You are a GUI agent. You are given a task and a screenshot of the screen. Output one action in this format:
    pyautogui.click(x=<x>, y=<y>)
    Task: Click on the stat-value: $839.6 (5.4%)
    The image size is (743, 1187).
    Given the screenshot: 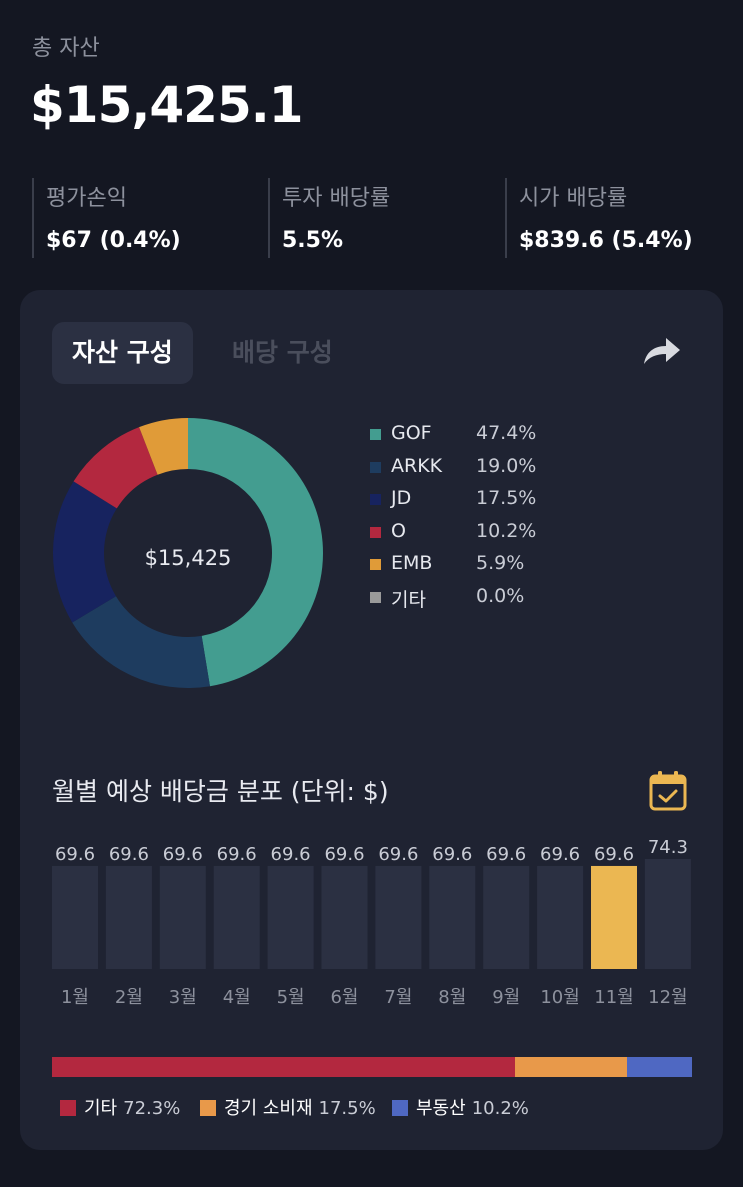 What is the action you would take?
    pyautogui.click(x=606, y=240)
    